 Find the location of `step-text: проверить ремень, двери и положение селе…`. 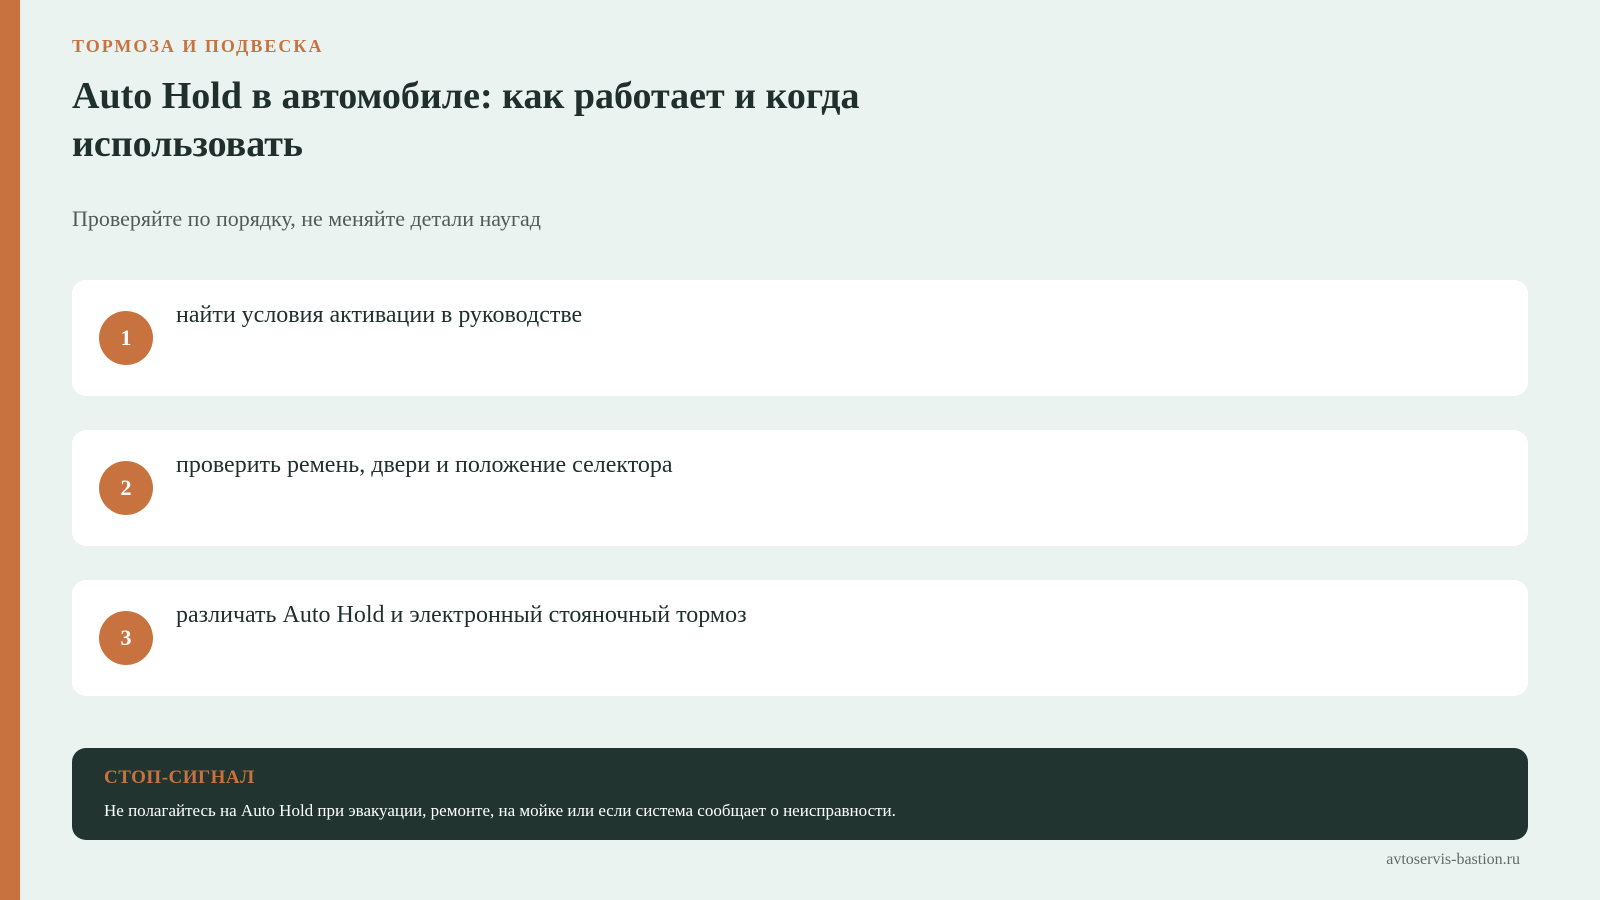

step-text: проверить ремень, двери и положение селе… is located at coordinates (424, 465).